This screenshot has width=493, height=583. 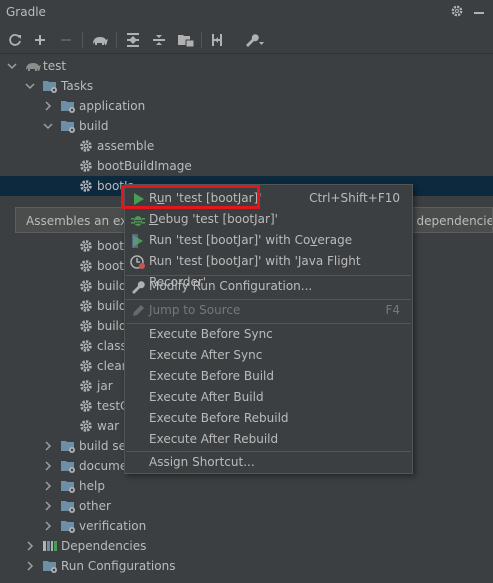 I want to click on remove-icon, so click(x=66, y=40).